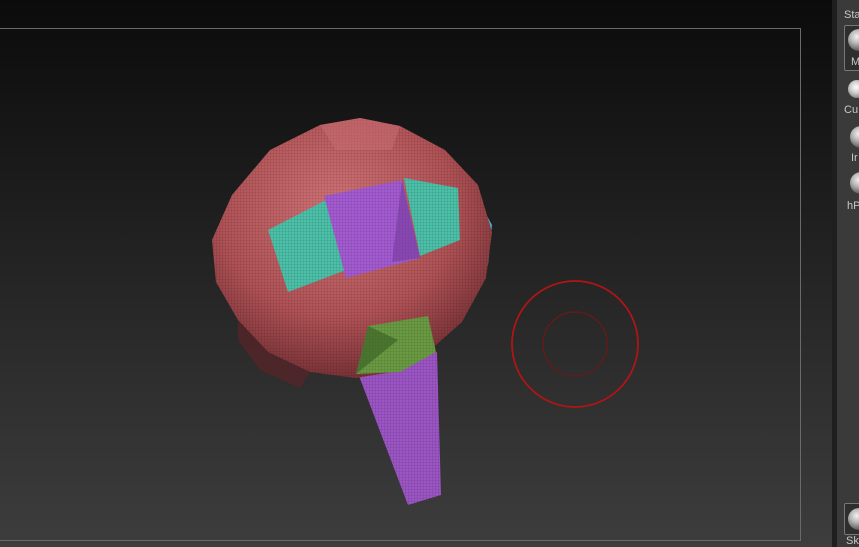 The height and width of the screenshot is (547, 859). I want to click on shelf-label-standard: Sta, so click(851, 15).